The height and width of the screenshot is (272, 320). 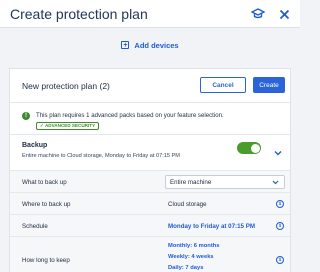 What do you see at coordinates (187, 204) in the screenshot?
I see `where-value: Cloud storage` at bounding box center [187, 204].